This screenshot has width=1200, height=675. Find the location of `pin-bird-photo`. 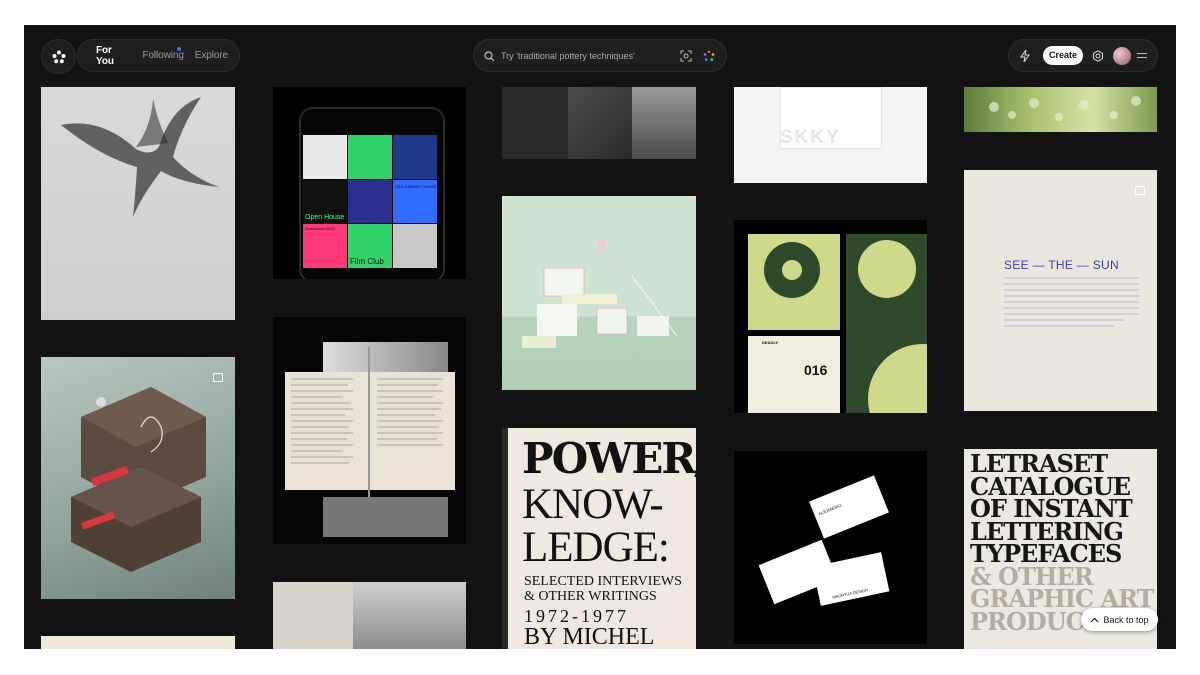

pin-bird-photo is located at coordinates (138, 203).